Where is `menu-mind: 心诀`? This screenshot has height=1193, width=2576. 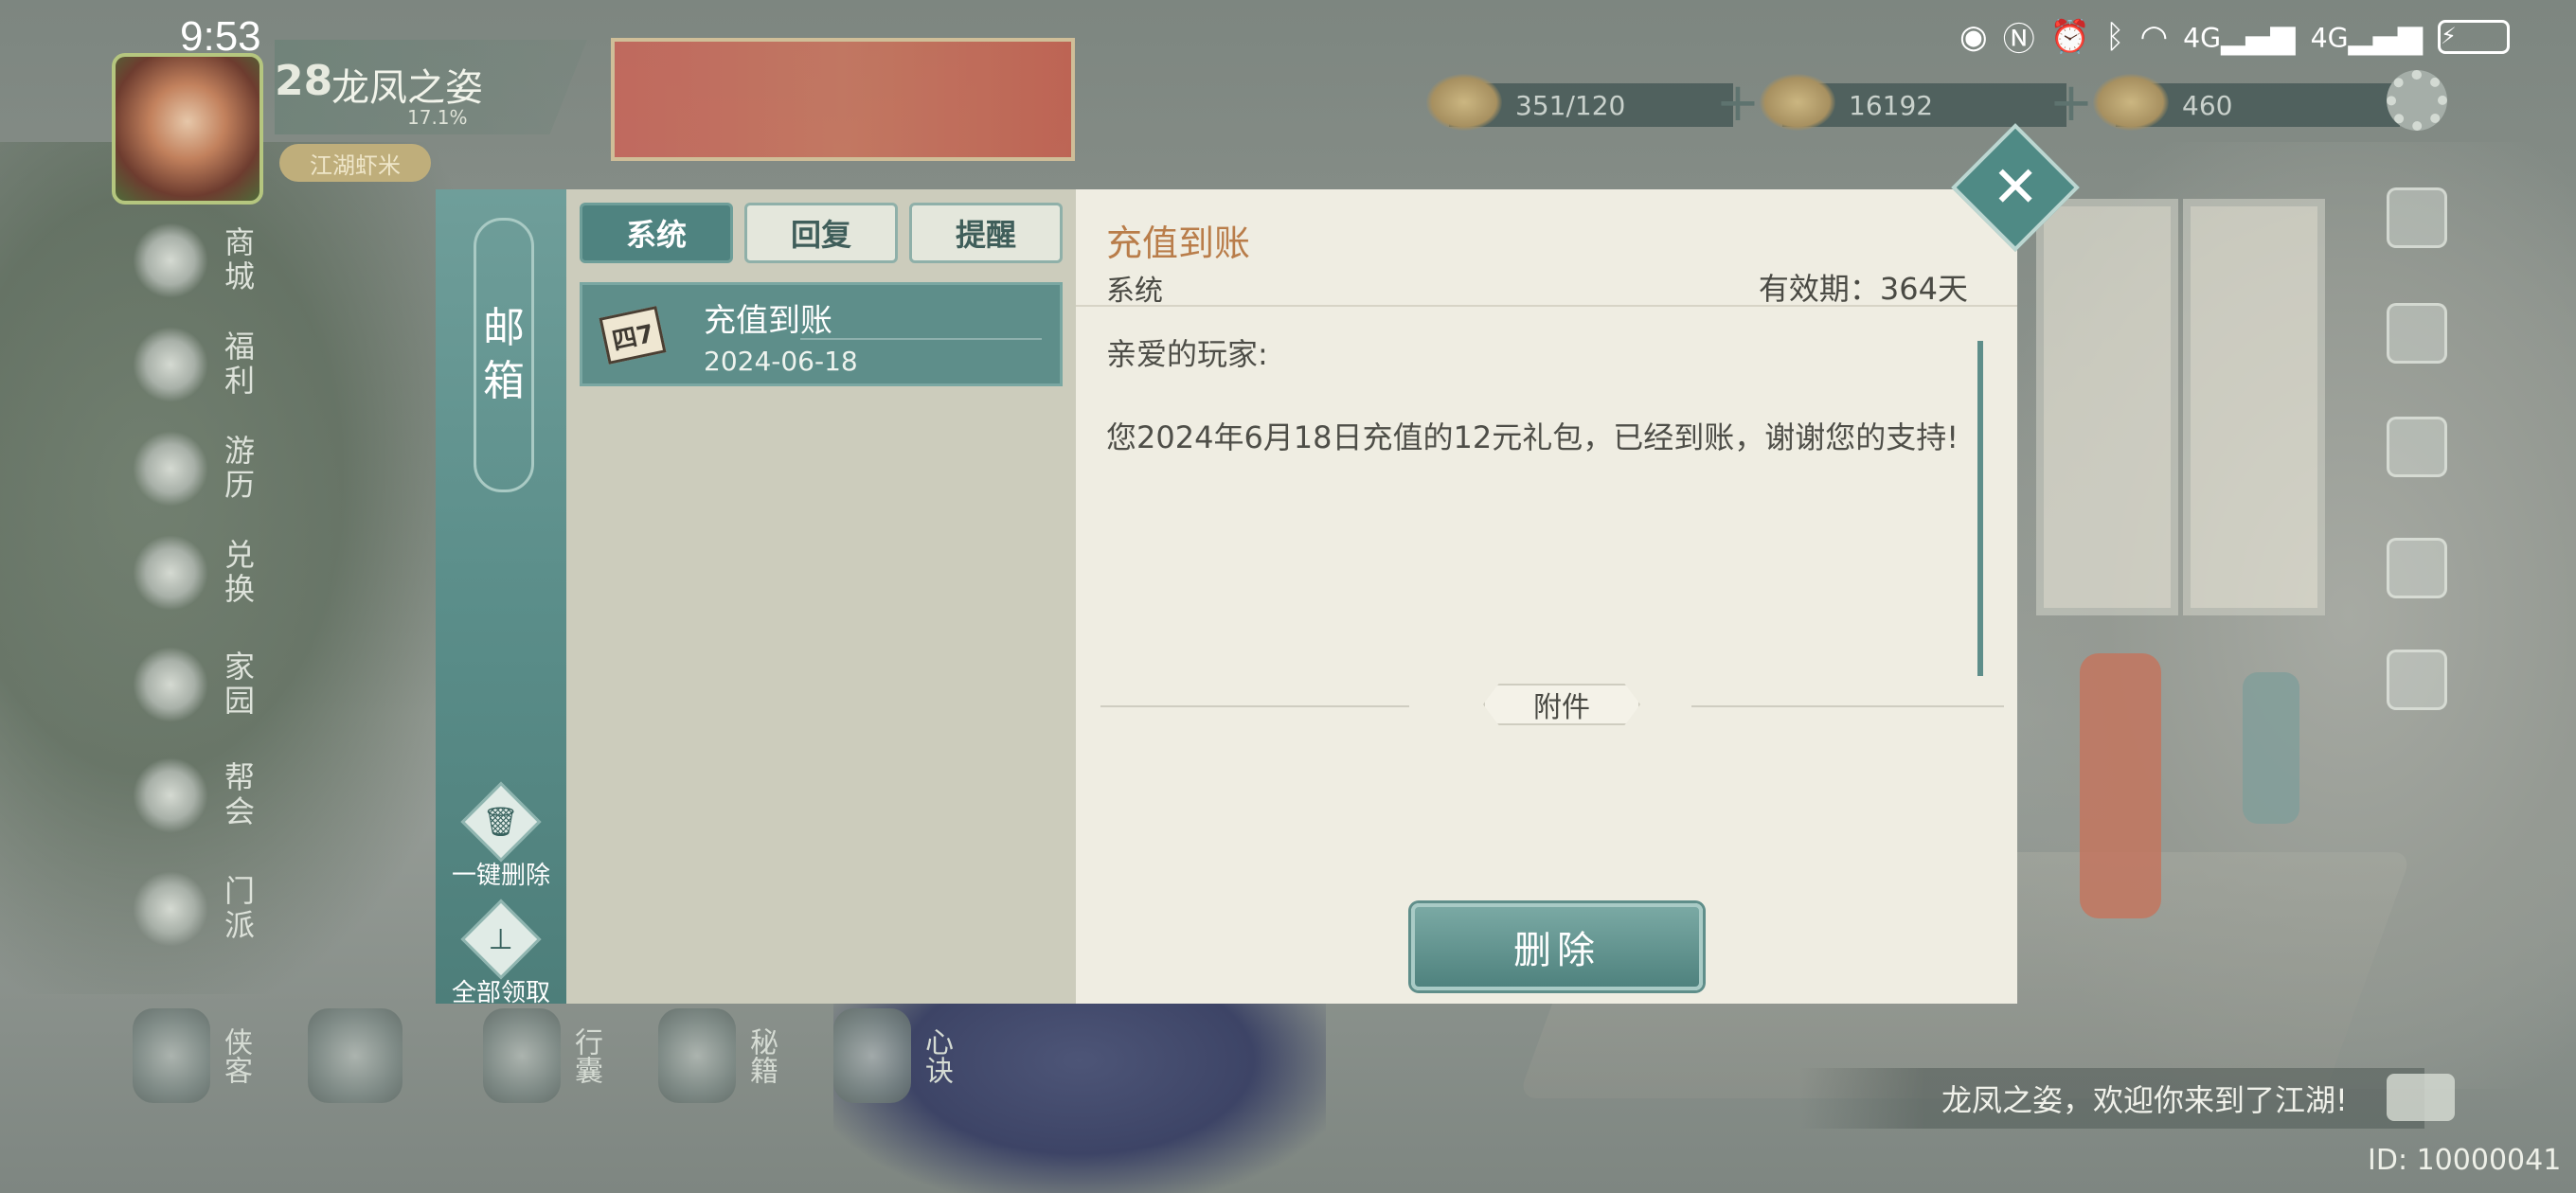
menu-mind: 心诀 is located at coordinates (895, 1056).